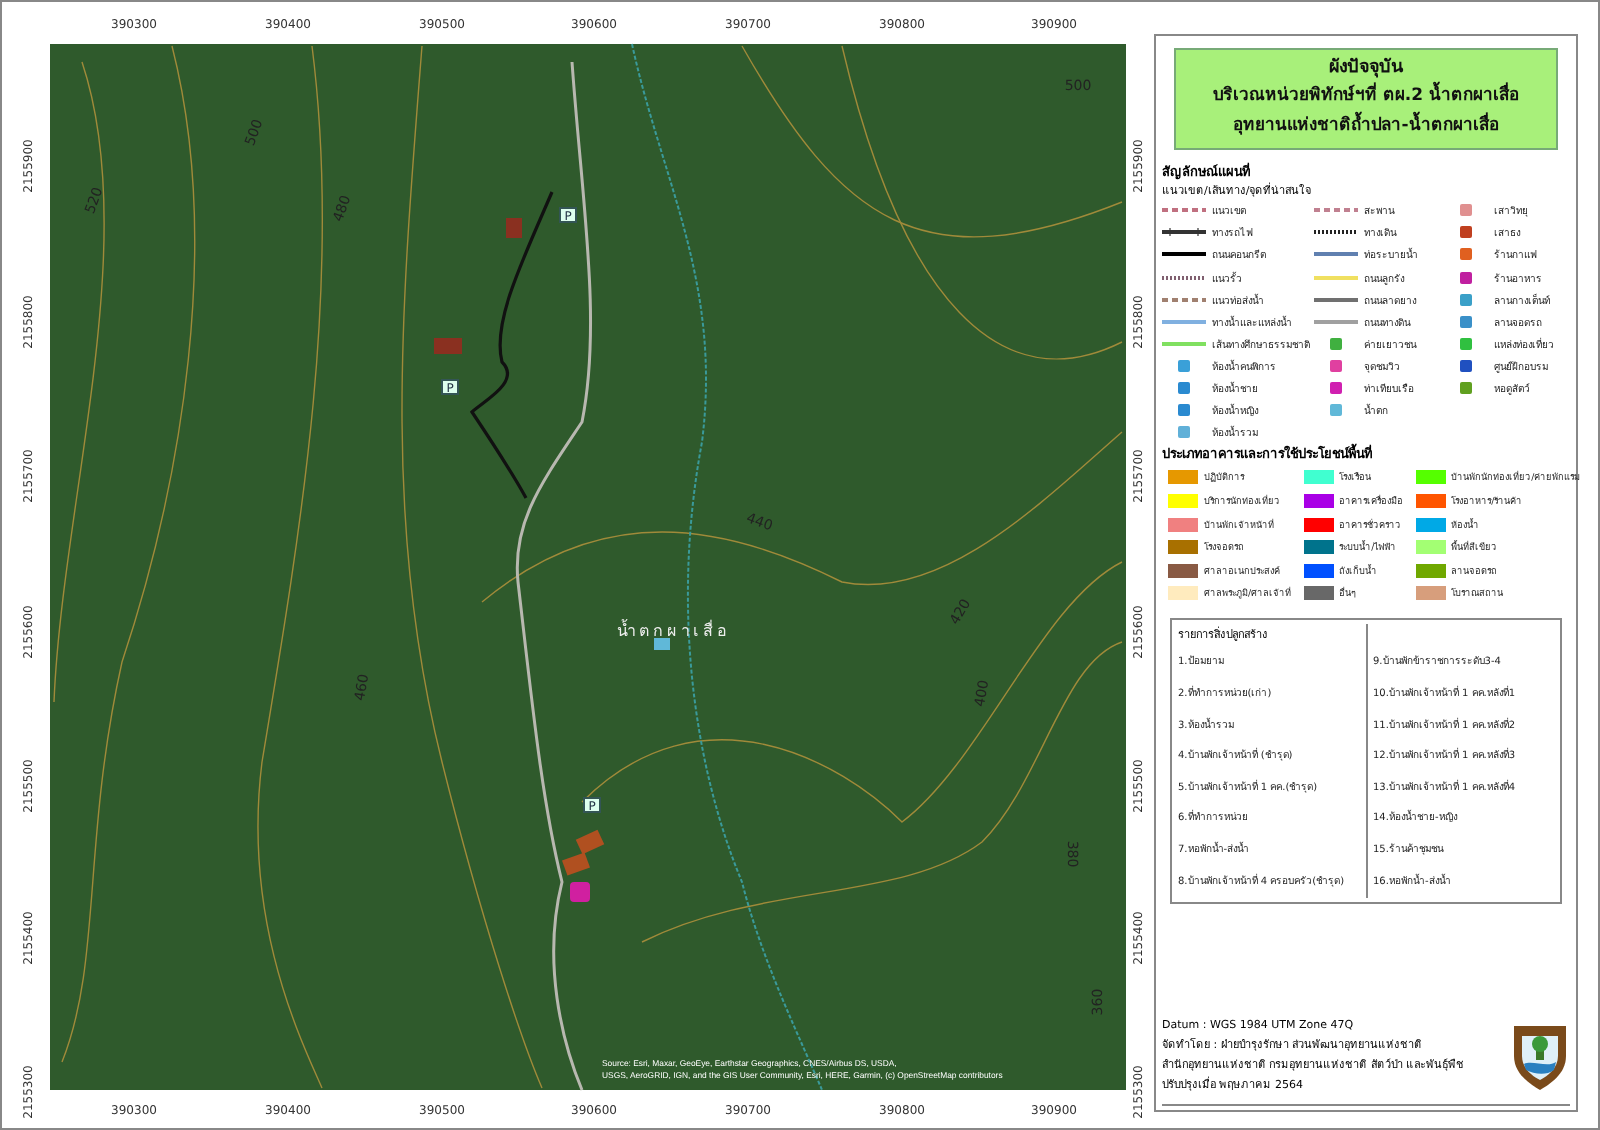  Describe the element at coordinates (580, 892) in the screenshot. I see `restaurant-icon` at that location.